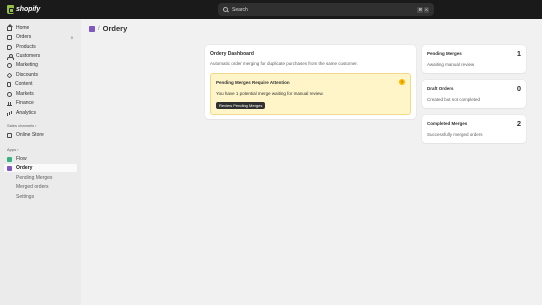 This screenshot has height=305, width=542. What do you see at coordinates (9, 135) in the screenshot?
I see `online-store-icon` at bounding box center [9, 135].